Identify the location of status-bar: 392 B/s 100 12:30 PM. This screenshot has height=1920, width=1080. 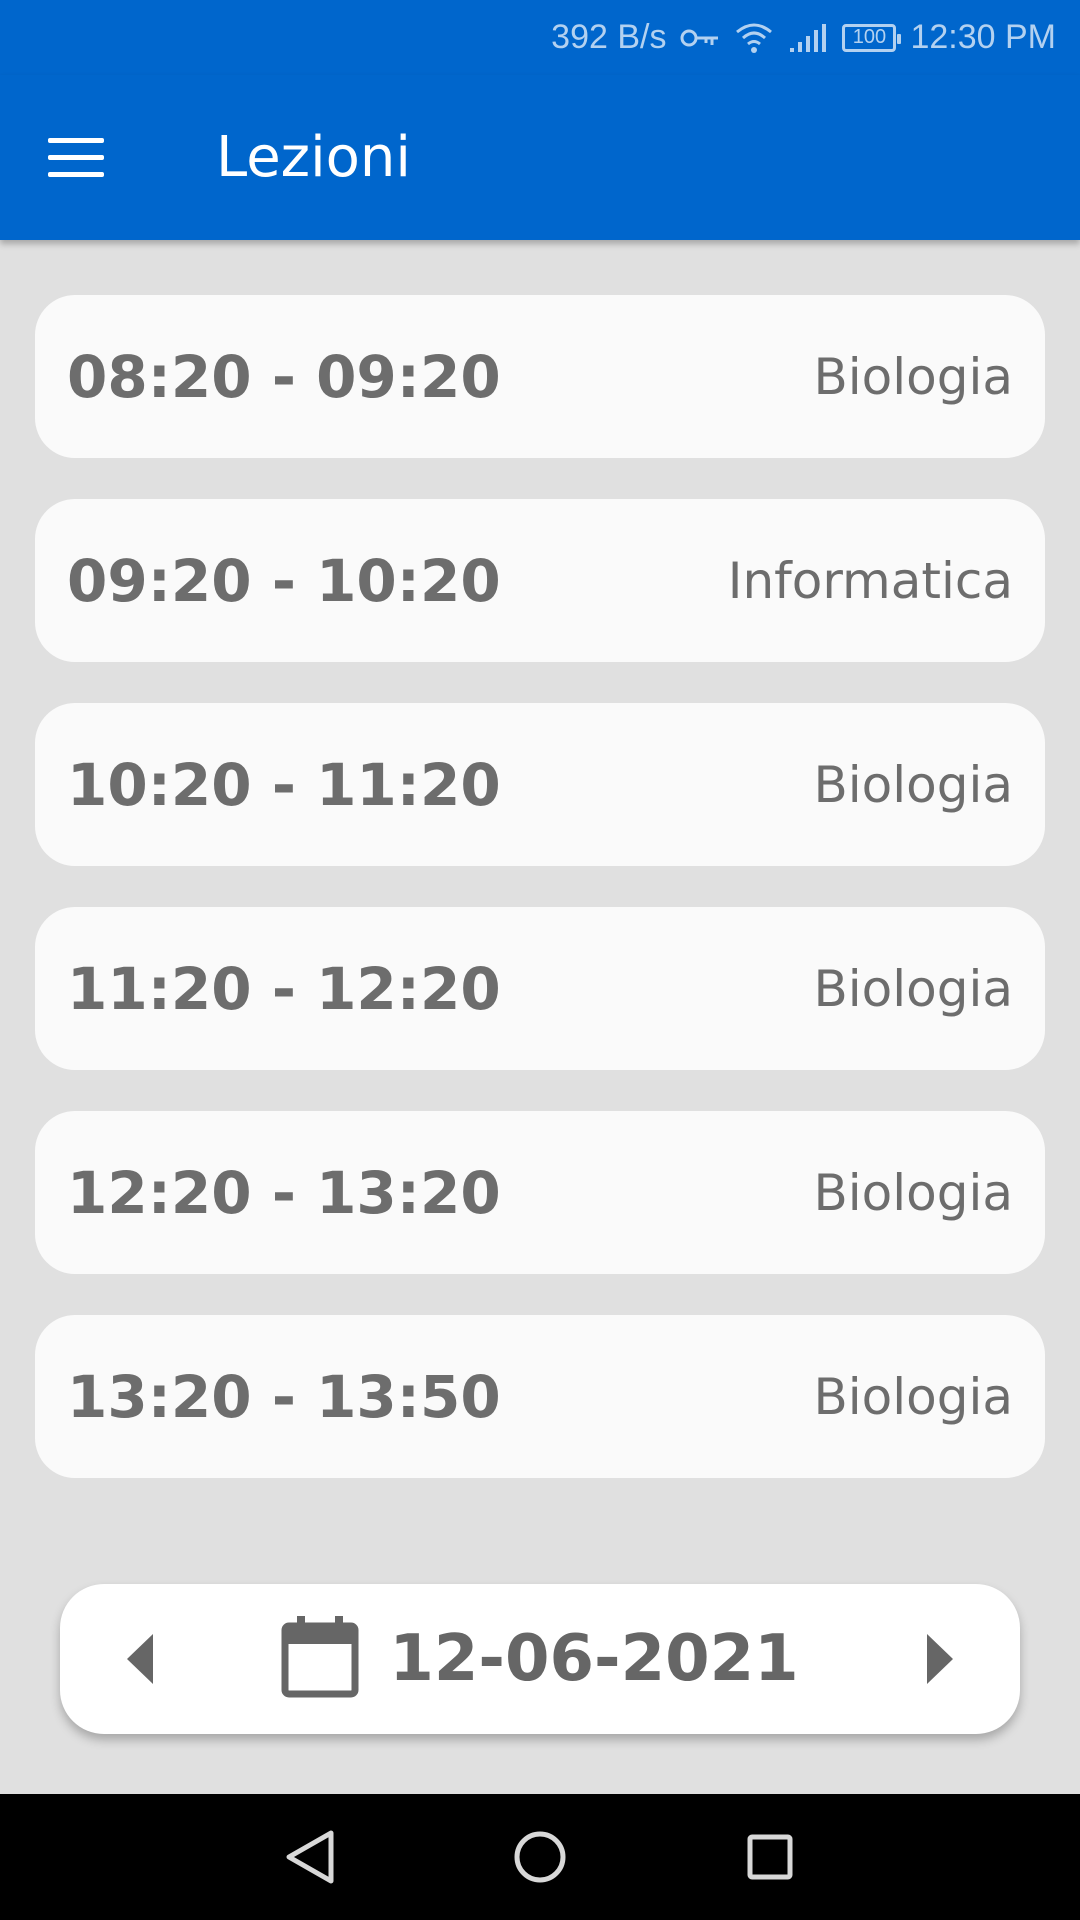
(540, 37).